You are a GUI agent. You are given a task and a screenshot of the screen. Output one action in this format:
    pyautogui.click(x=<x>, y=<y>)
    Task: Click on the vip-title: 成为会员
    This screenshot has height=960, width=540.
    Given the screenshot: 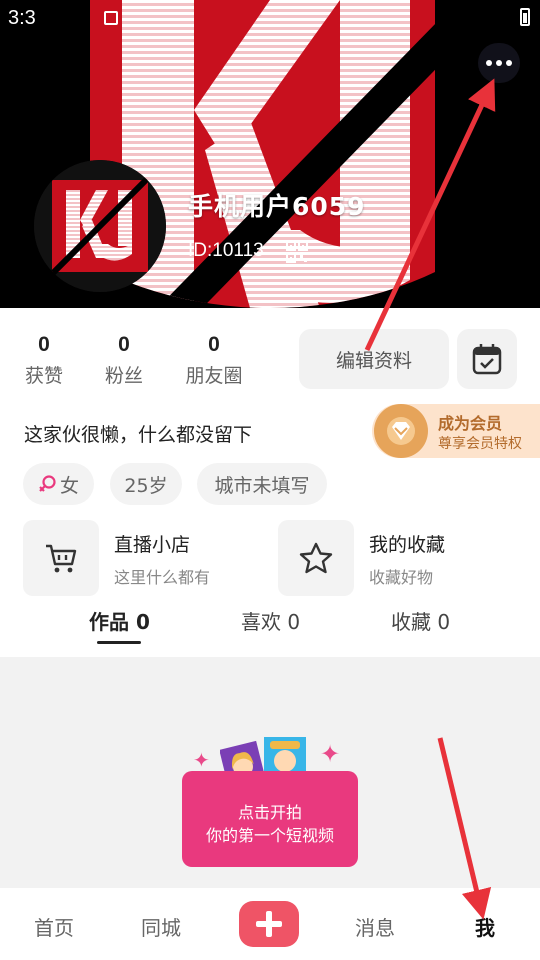 What is the action you would take?
    pyautogui.click(x=470, y=423)
    